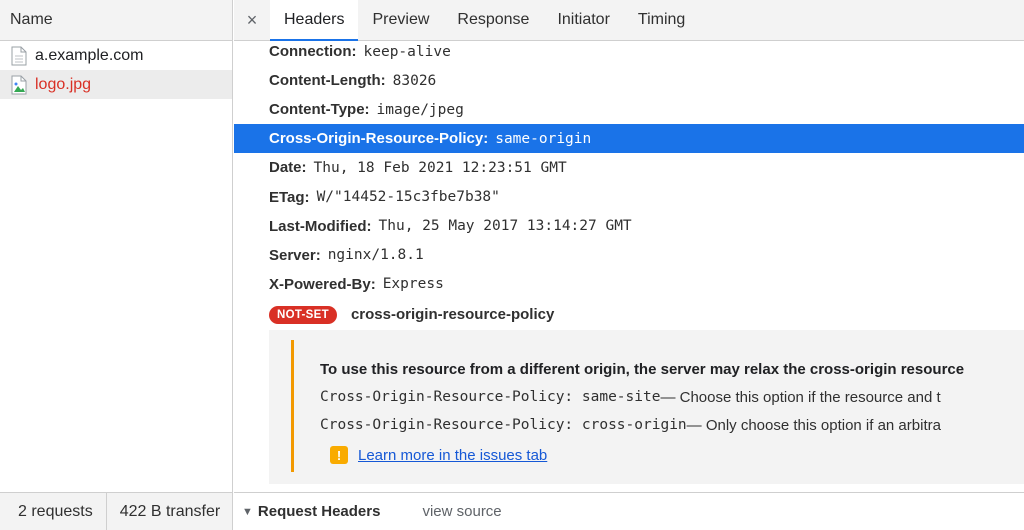  I want to click on not-set-header-row: NOT-SET cross-origin-resource-policy, so click(629, 315).